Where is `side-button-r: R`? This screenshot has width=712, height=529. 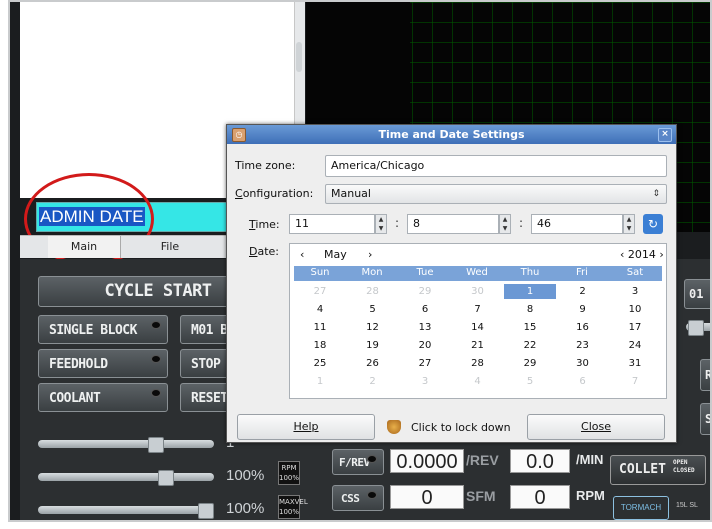 side-button-r: R is located at coordinates (705, 375).